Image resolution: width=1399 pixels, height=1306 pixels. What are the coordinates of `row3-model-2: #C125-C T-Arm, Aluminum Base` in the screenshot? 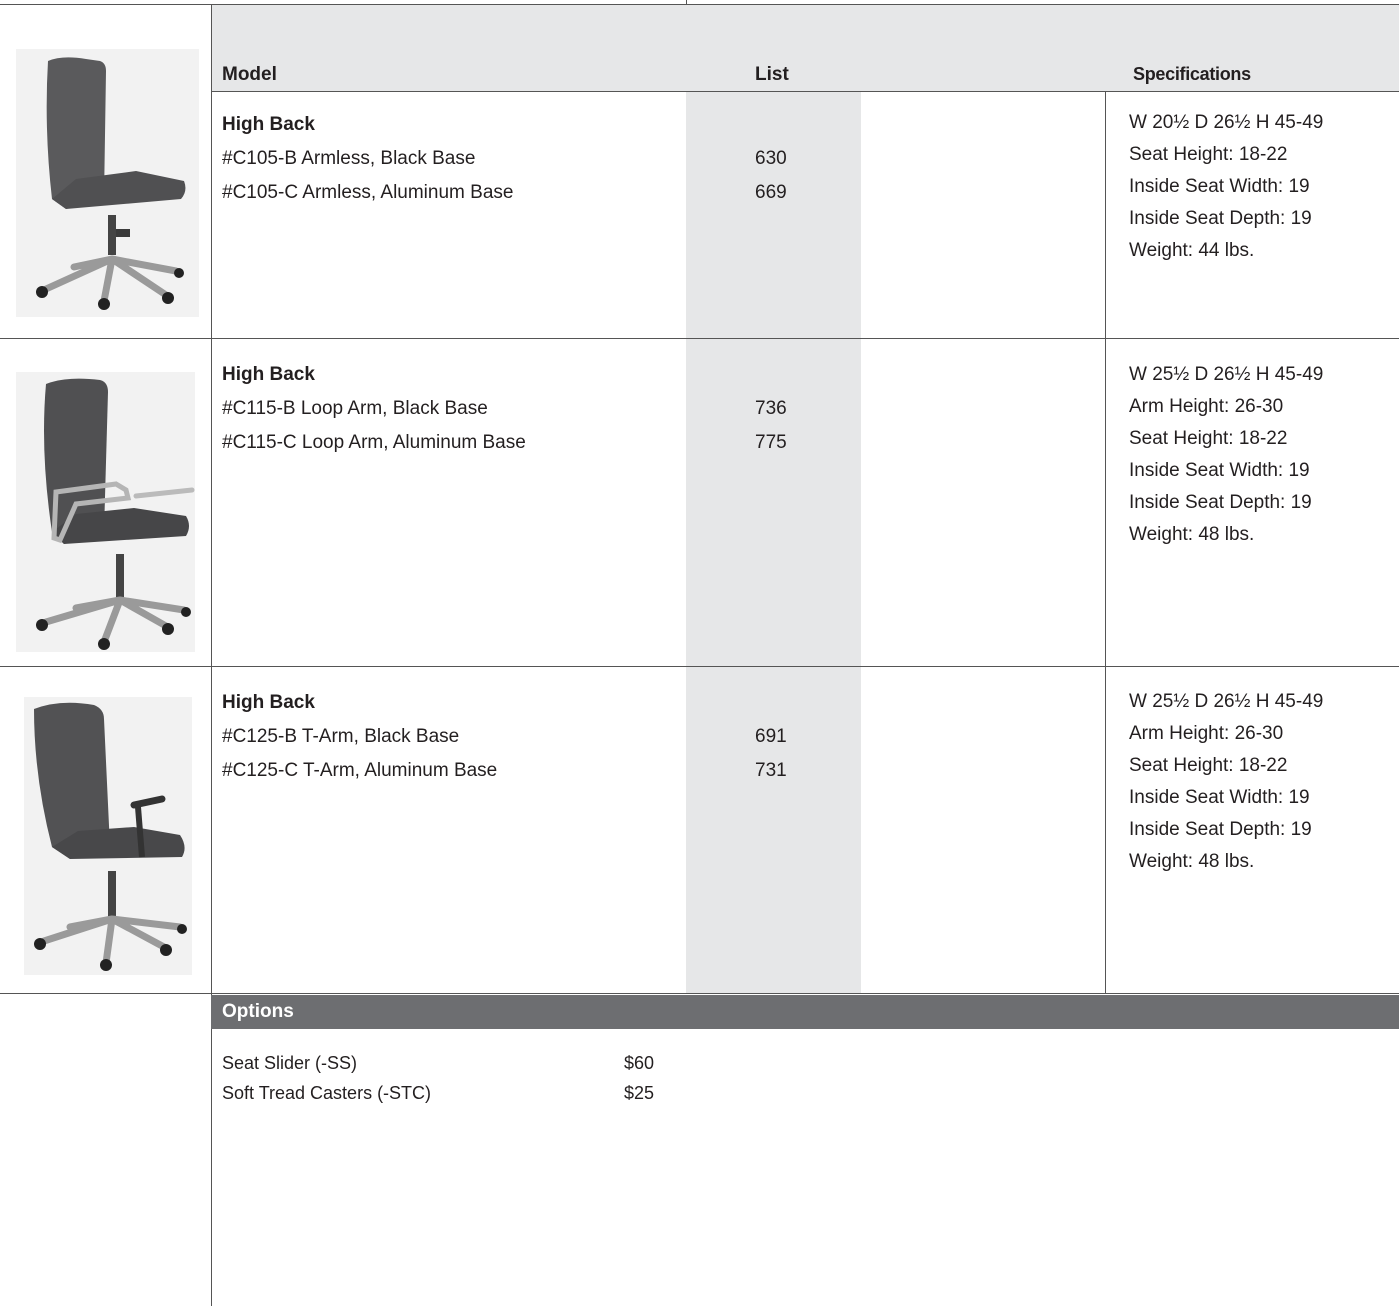 It's located at (360, 770).